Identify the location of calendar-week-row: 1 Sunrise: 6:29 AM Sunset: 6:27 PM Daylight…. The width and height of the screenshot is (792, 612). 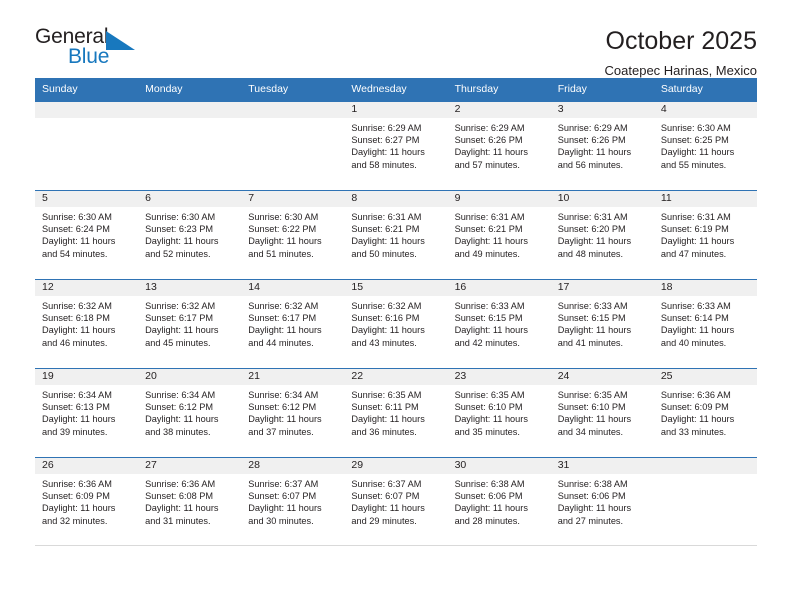
(396, 145).